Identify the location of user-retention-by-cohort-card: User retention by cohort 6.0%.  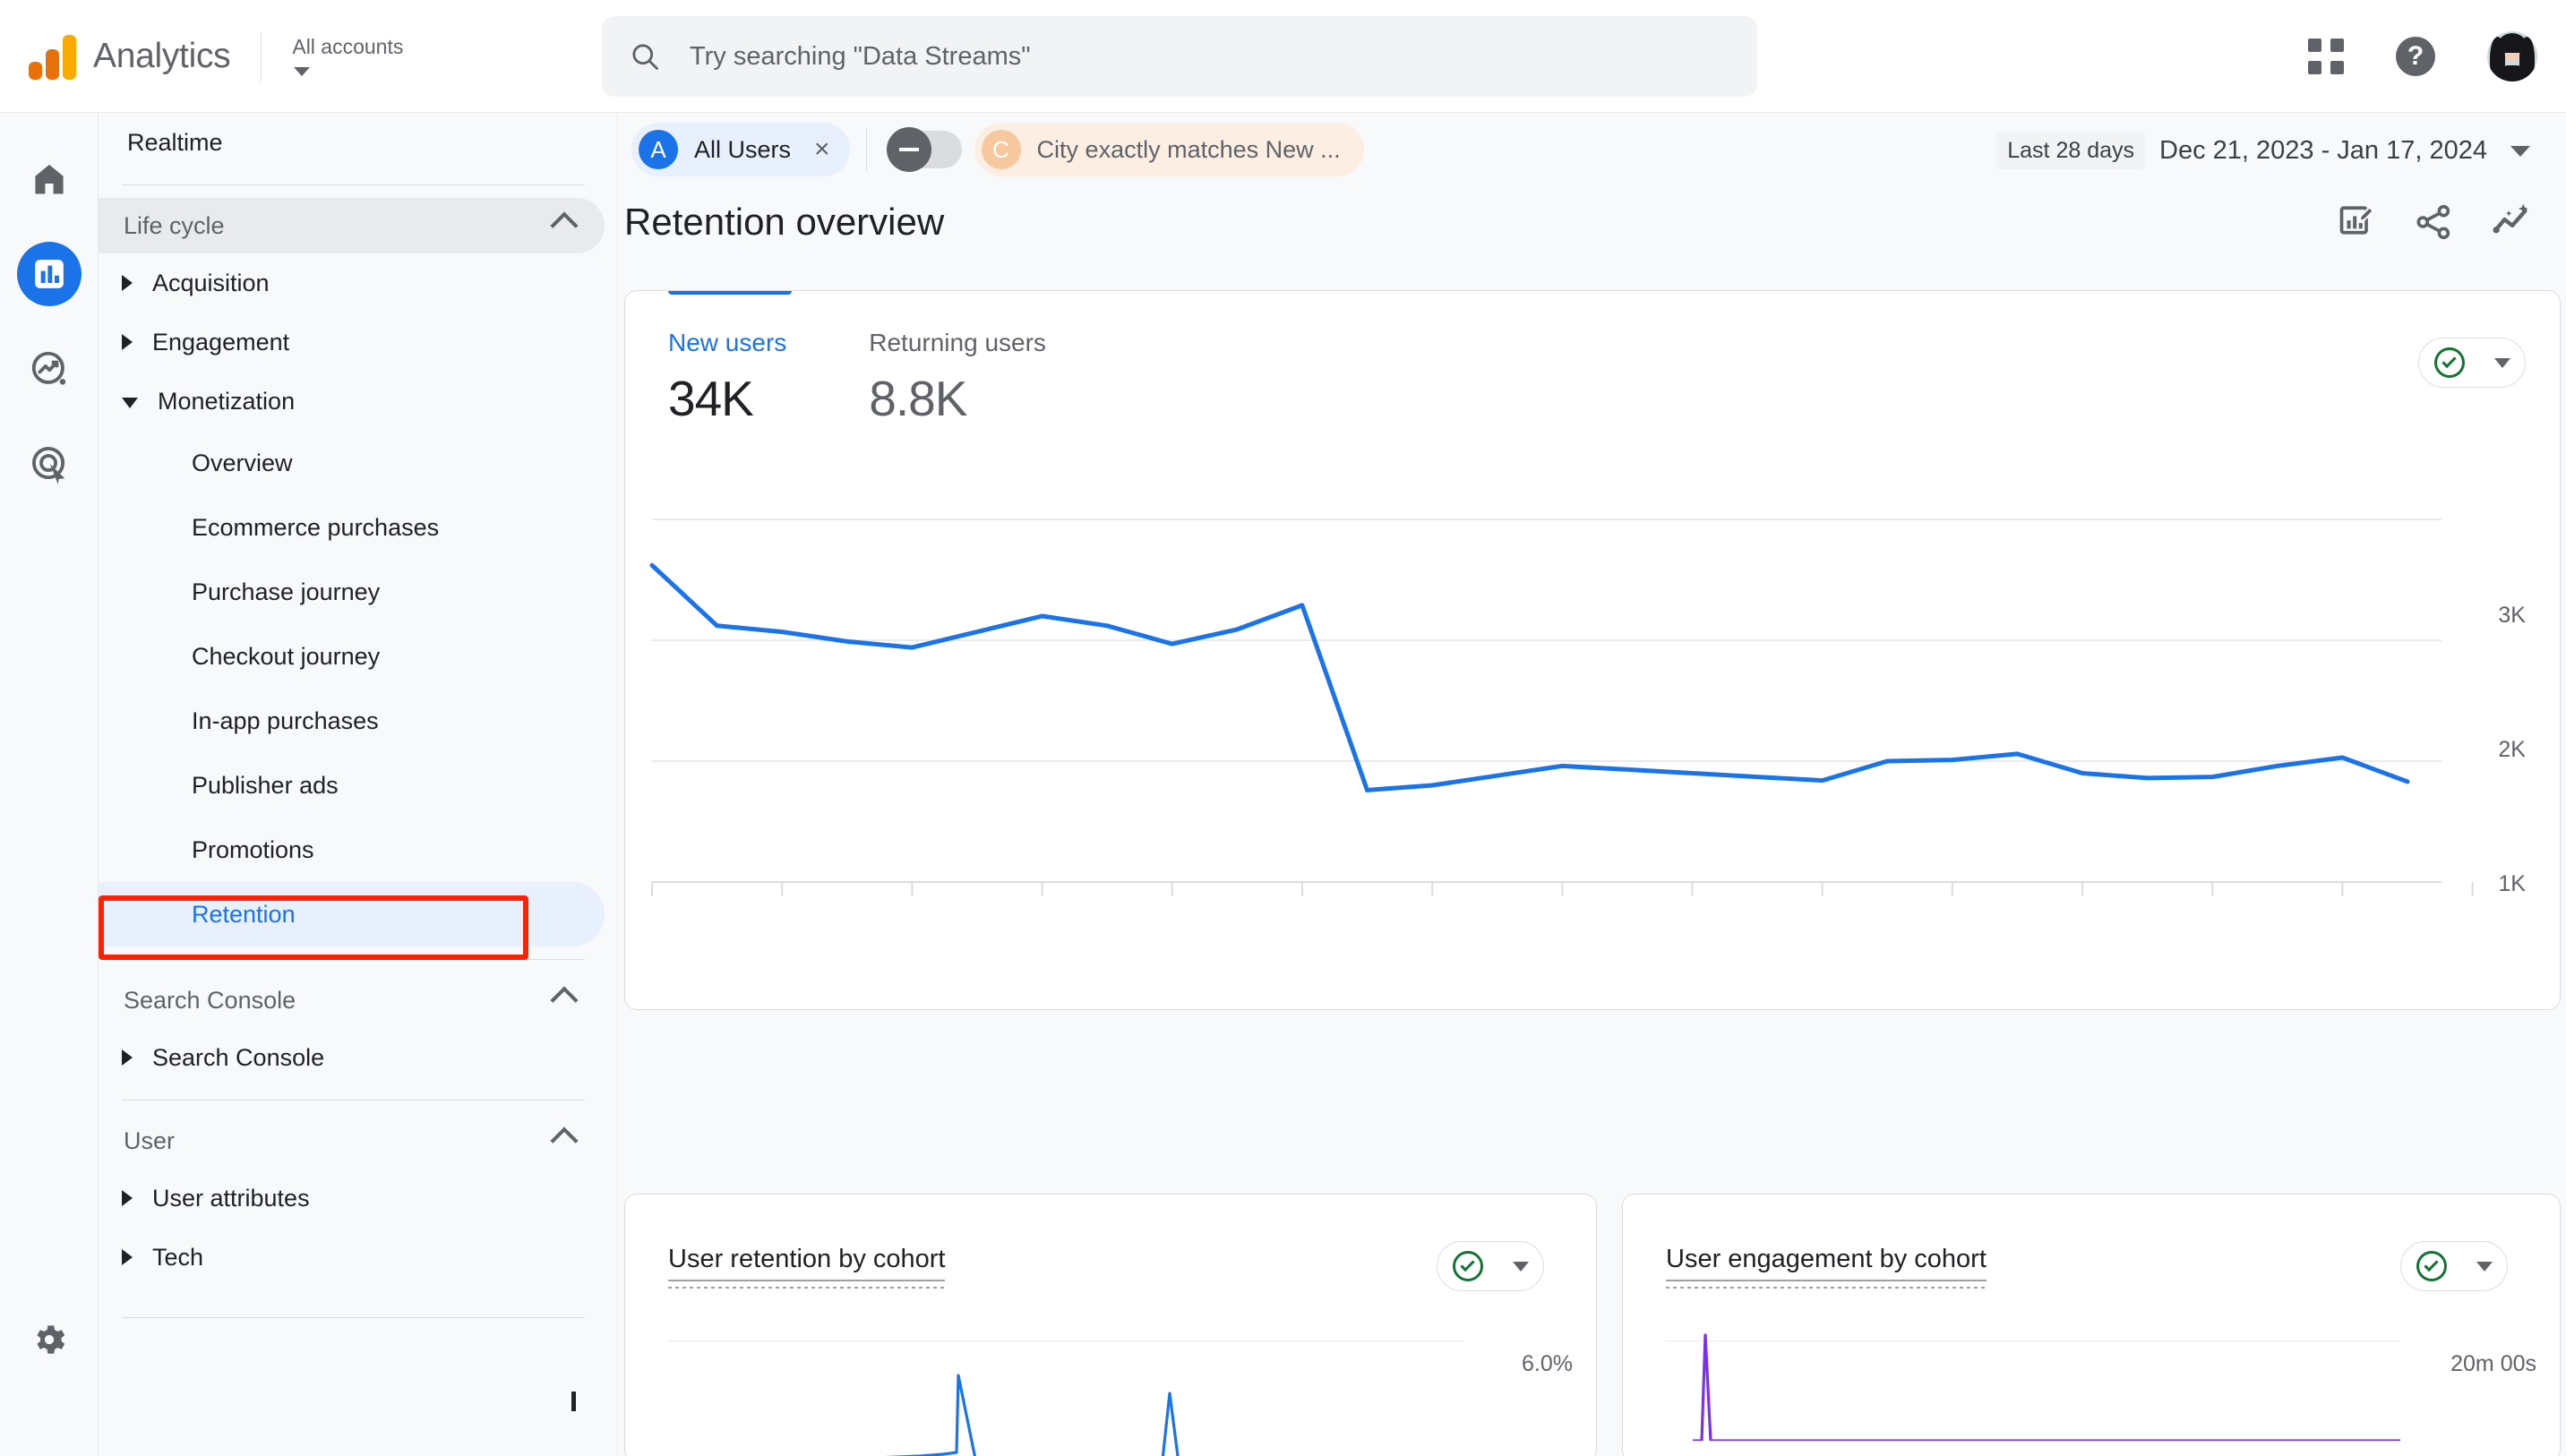
(1110, 1325).